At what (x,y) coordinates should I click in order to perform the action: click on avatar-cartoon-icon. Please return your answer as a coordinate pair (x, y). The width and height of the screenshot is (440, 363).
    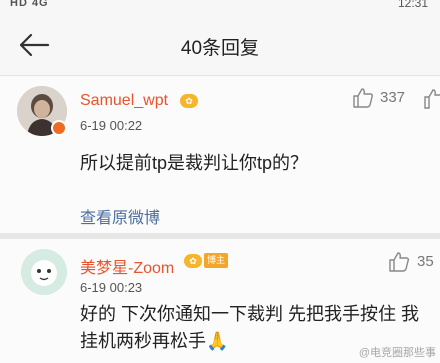
    Looking at the image, I should click on (44, 272).